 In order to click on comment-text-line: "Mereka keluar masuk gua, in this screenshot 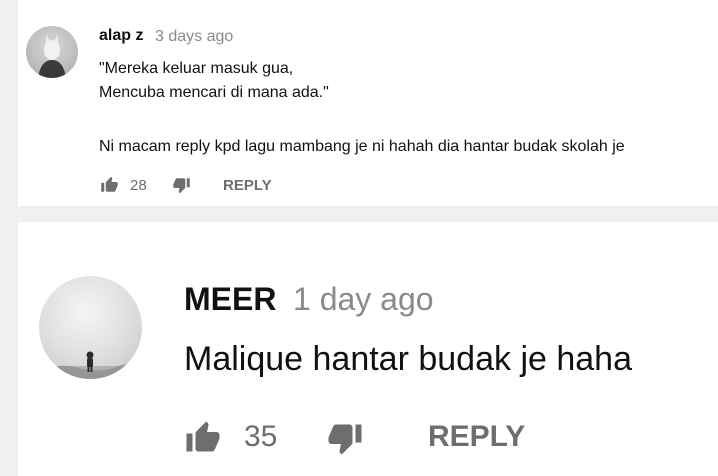, I will do `click(196, 68)`.